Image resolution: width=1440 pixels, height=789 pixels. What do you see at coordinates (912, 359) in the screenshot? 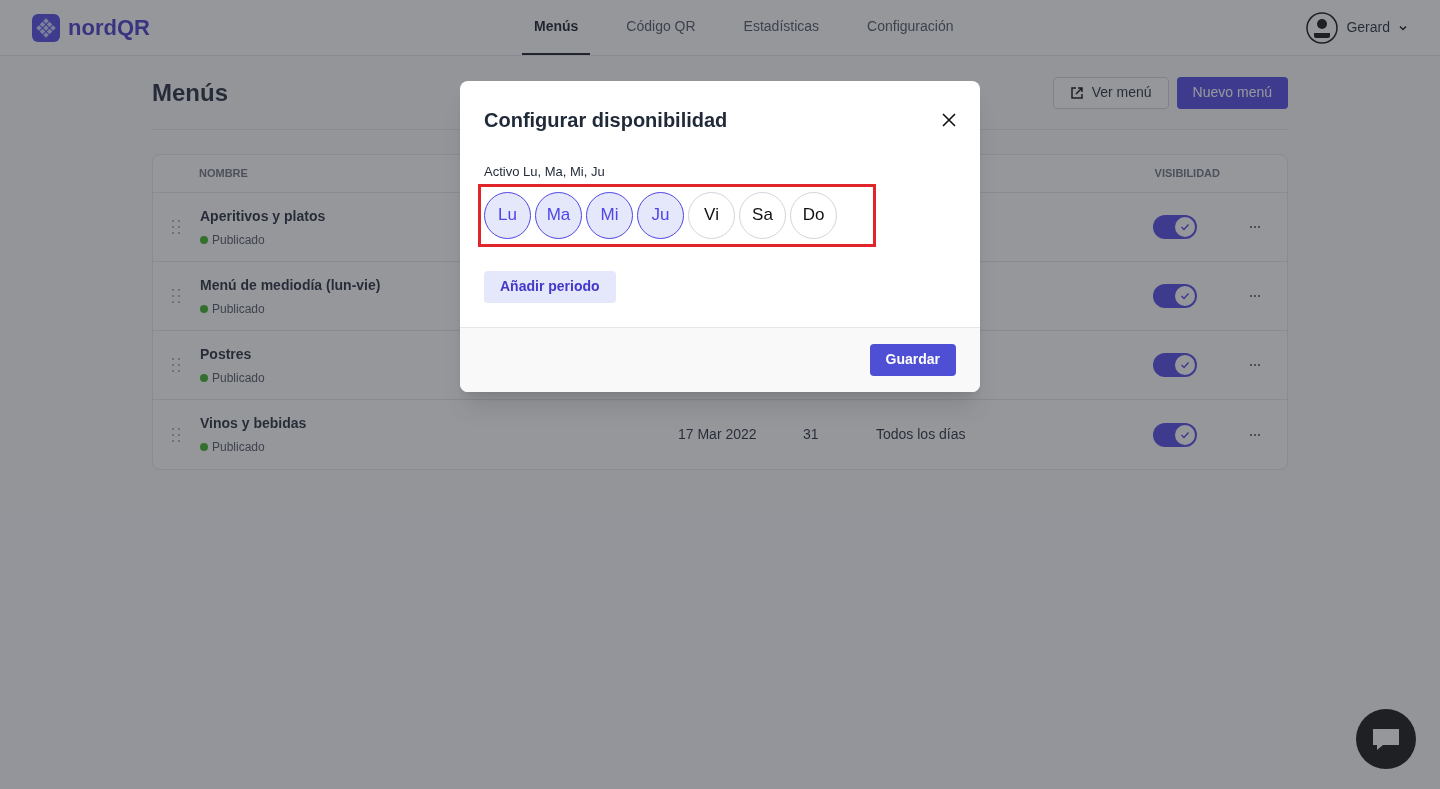
I see `save-button: Guardar` at bounding box center [912, 359].